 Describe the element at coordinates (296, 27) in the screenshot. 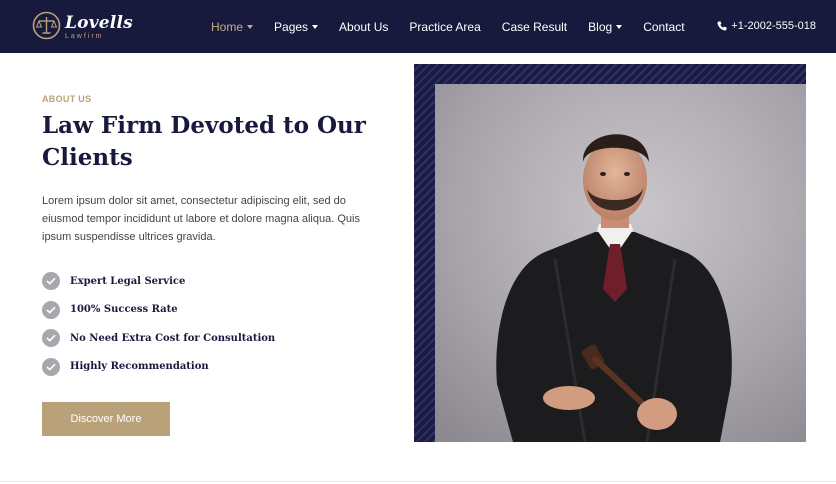

I see `nav-item-pages: Pages` at that location.